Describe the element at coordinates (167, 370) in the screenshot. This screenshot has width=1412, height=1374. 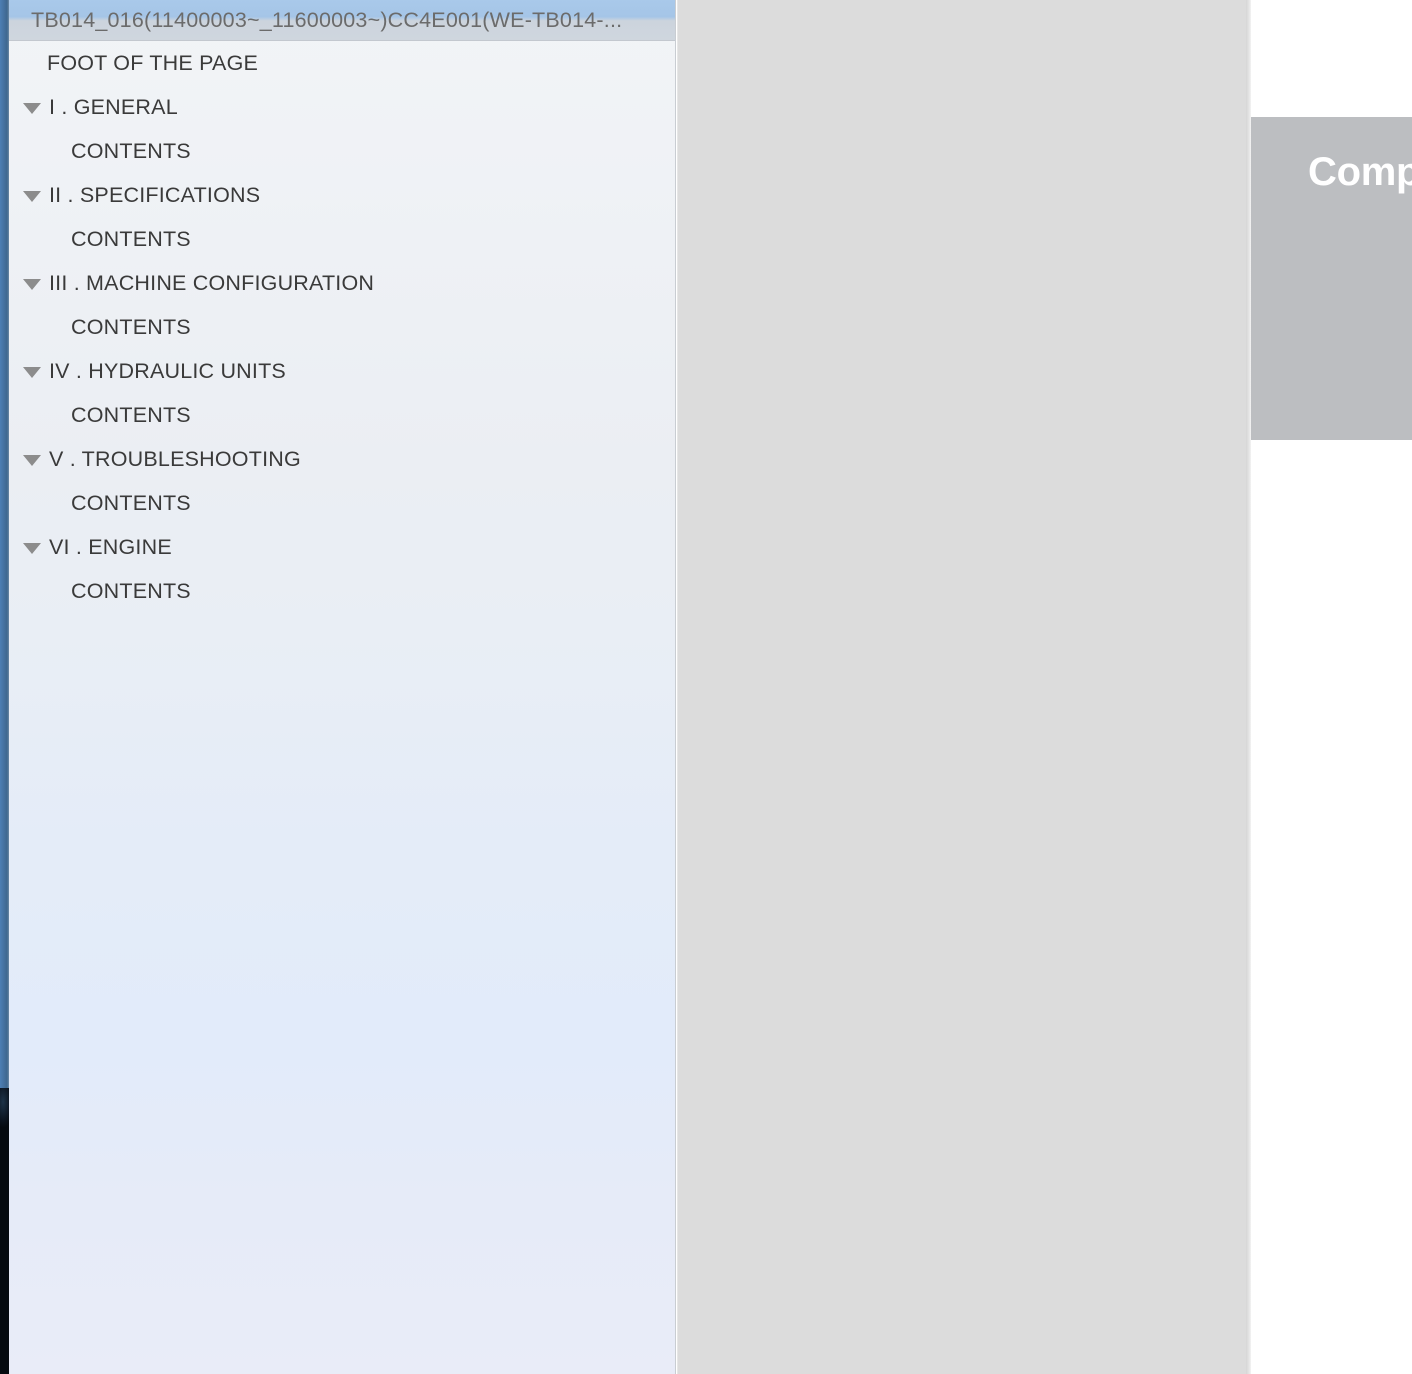
I see `outline-item-label: IV . HYDRAULIC UNITS` at that location.